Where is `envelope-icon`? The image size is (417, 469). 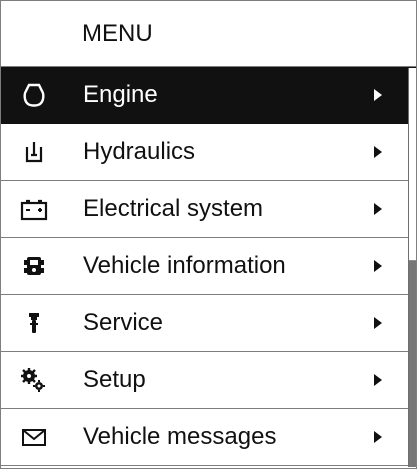 envelope-icon is located at coordinates (34, 437).